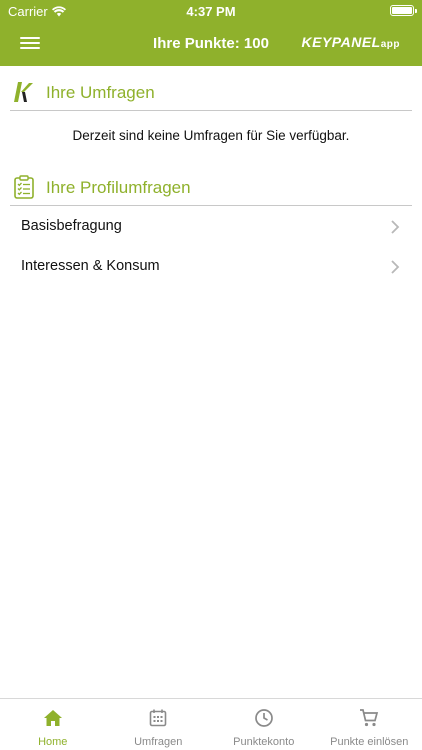  I want to click on clipboard-icon, so click(24, 187).